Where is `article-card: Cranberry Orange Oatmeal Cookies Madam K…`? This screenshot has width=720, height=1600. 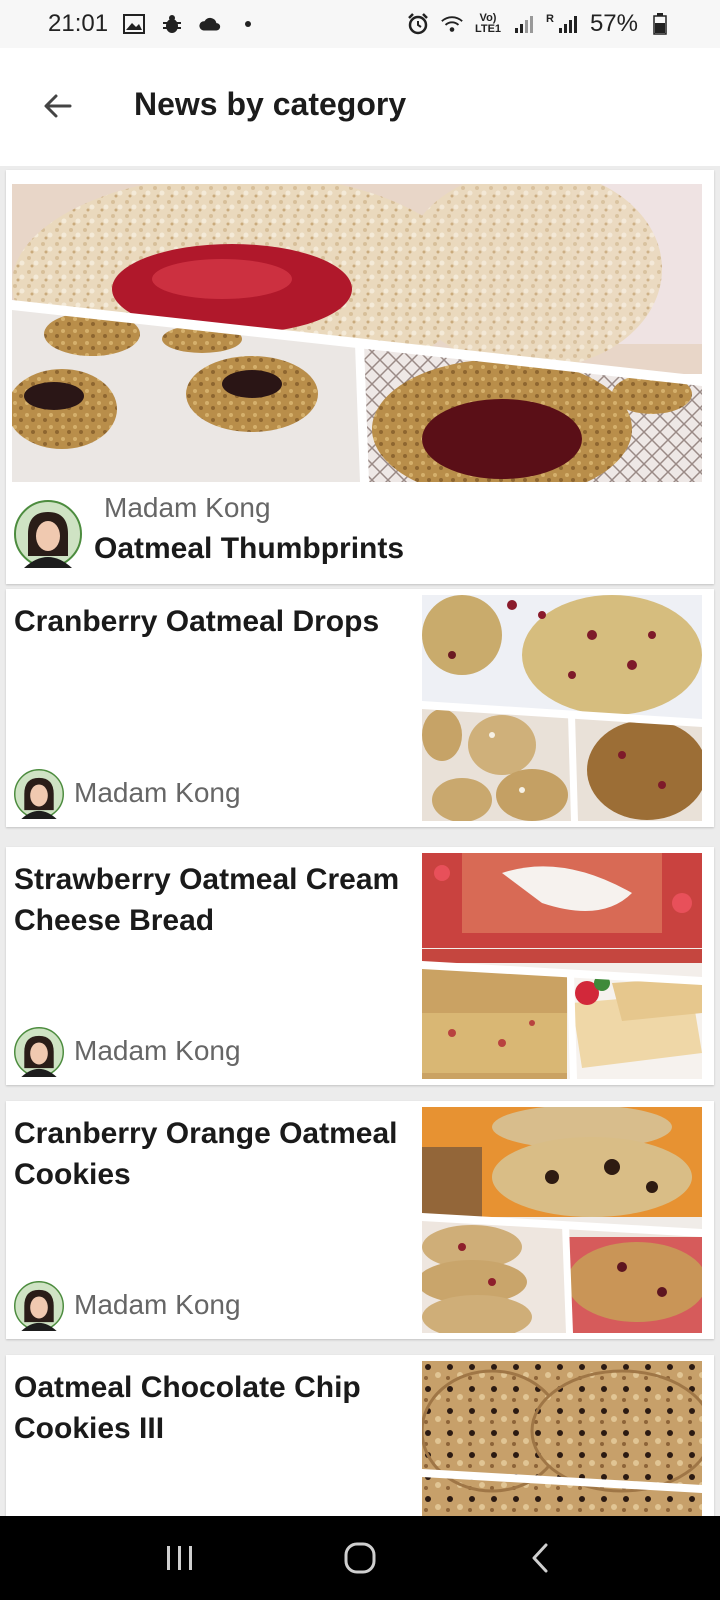
article-card: Cranberry Orange Oatmeal Cookies Madam K… is located at coordinates (360, 1220).